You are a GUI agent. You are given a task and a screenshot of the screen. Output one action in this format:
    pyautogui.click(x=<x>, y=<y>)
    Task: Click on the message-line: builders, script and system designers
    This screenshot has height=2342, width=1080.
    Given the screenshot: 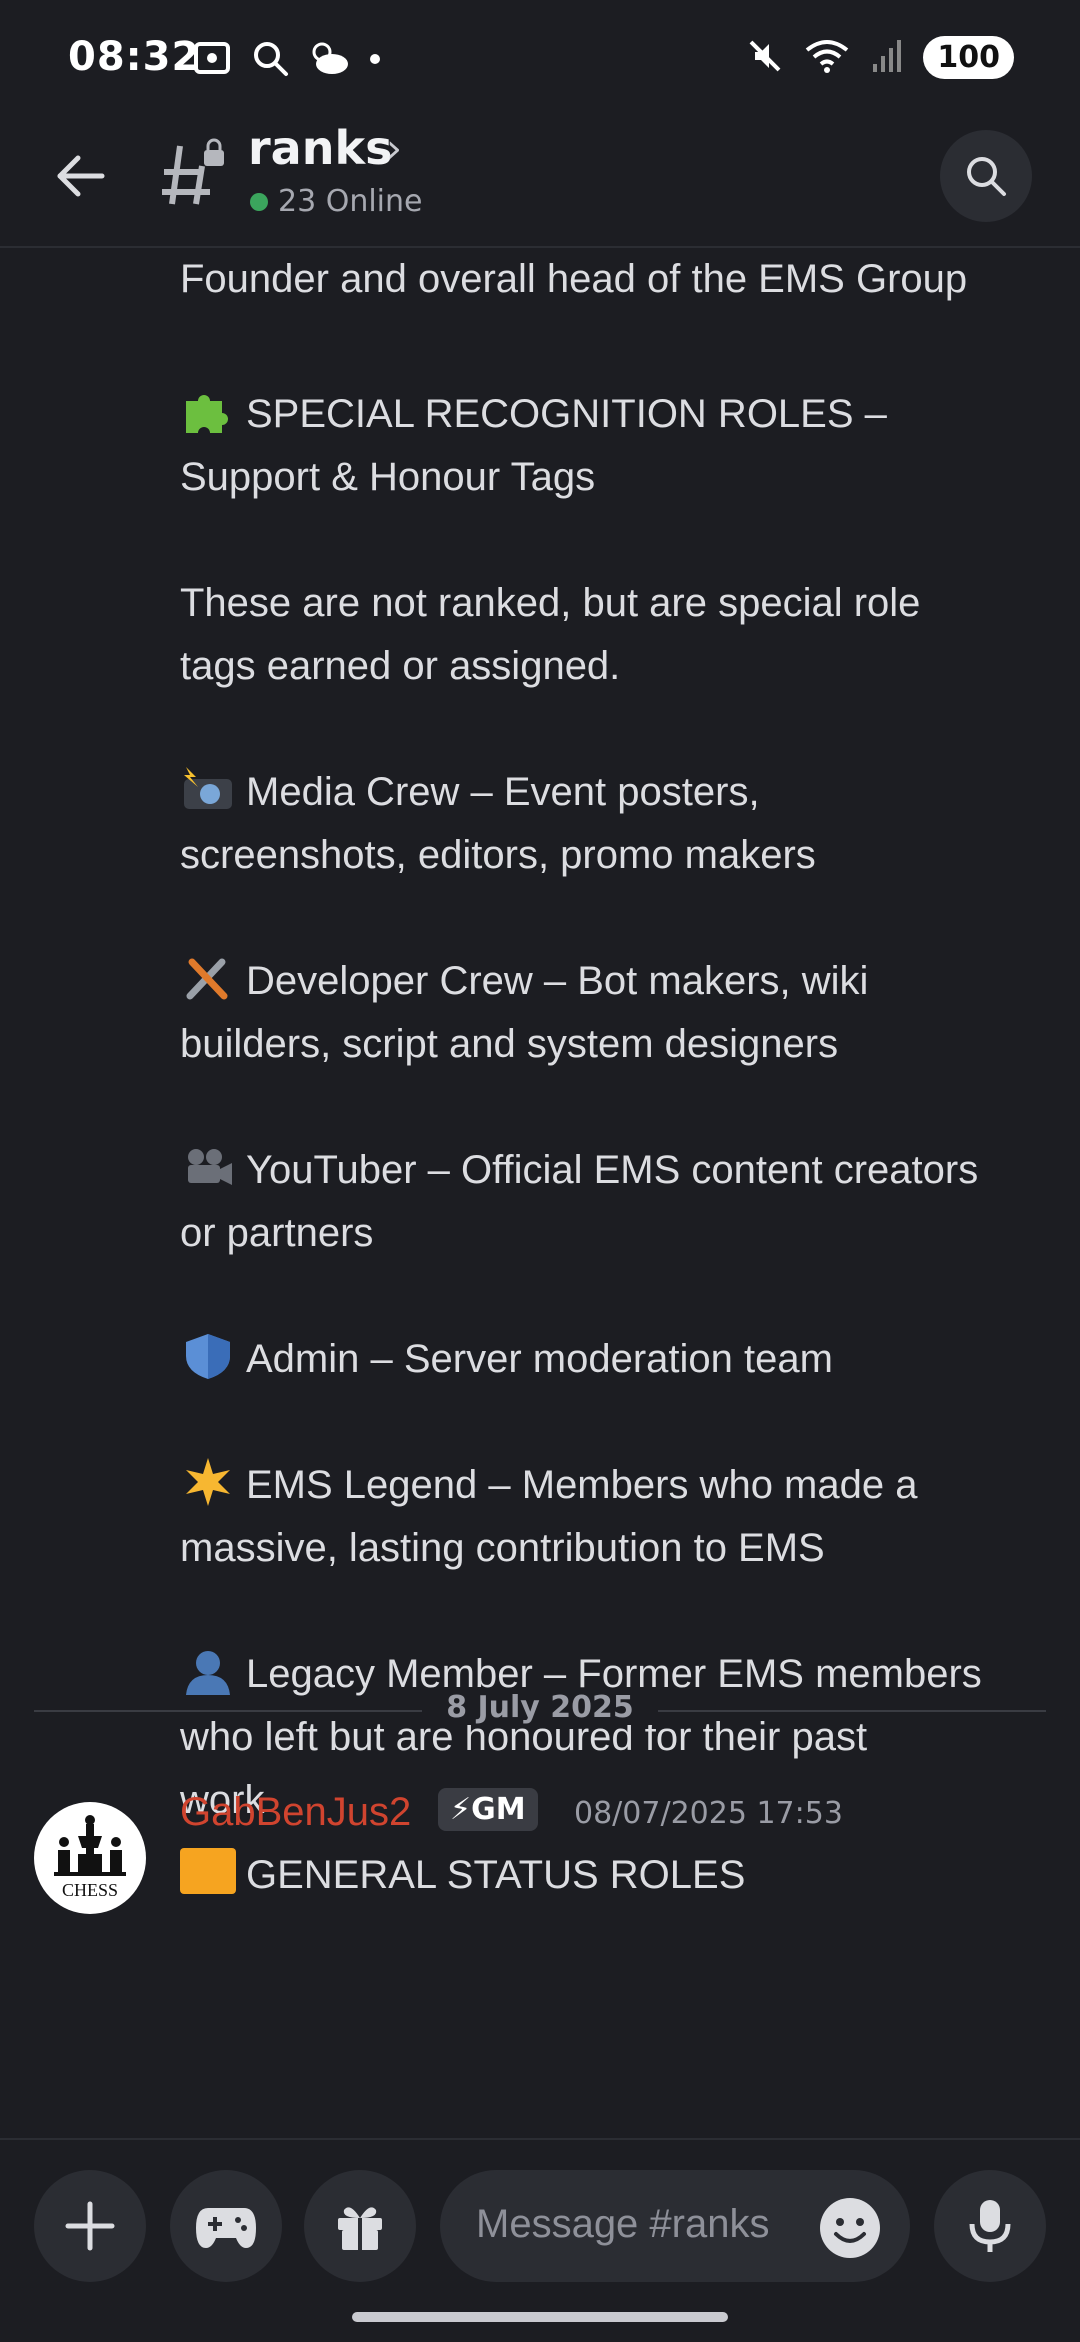 What is the action you would take?
    pyautogui.click(x=509, y=1044)
    